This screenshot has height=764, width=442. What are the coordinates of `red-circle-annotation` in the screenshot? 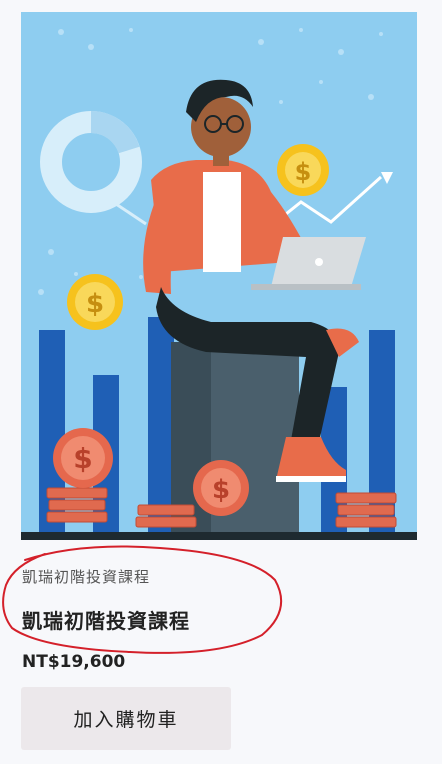 It's located at (142, 599).